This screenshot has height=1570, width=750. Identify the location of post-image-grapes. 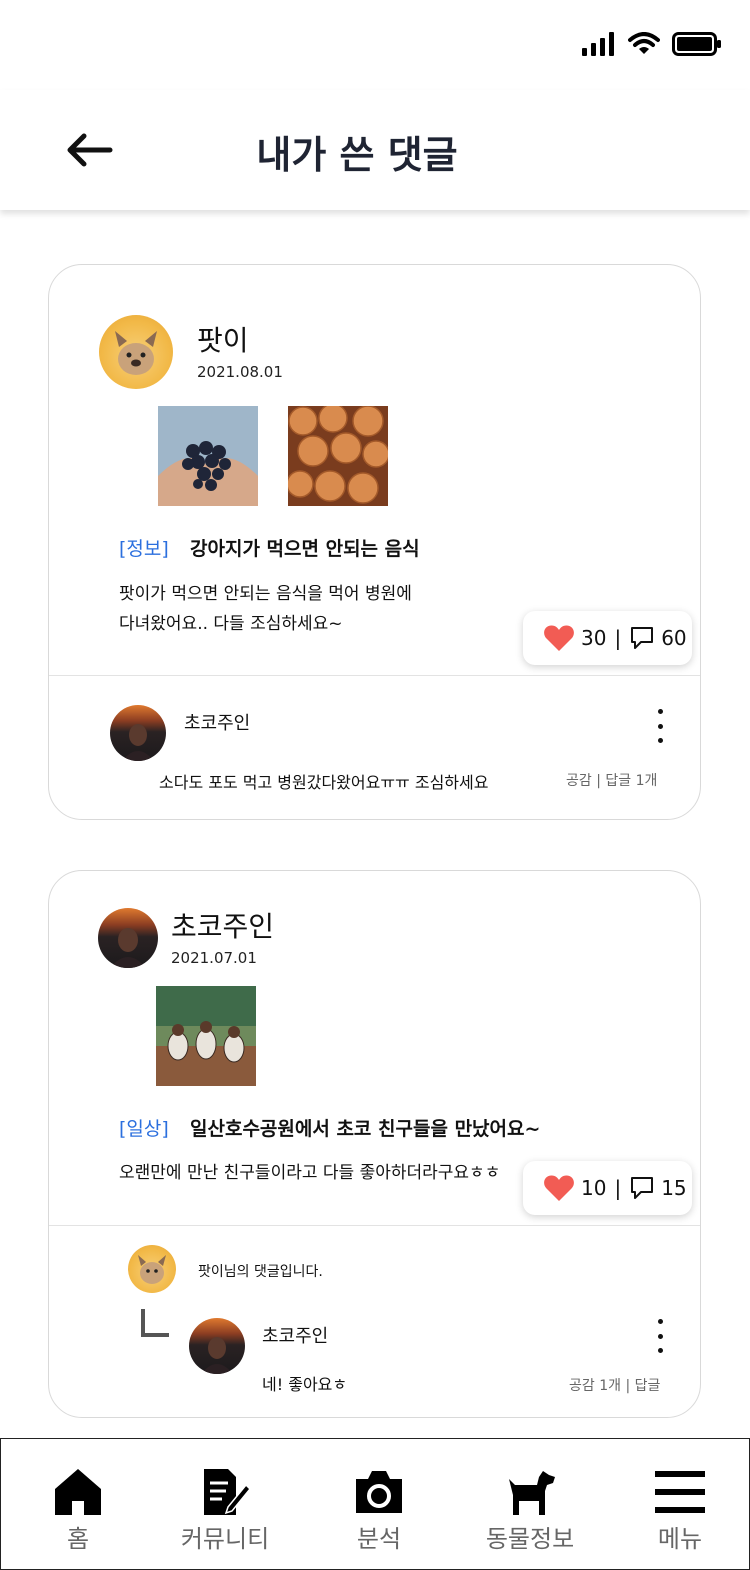
(208, 456).